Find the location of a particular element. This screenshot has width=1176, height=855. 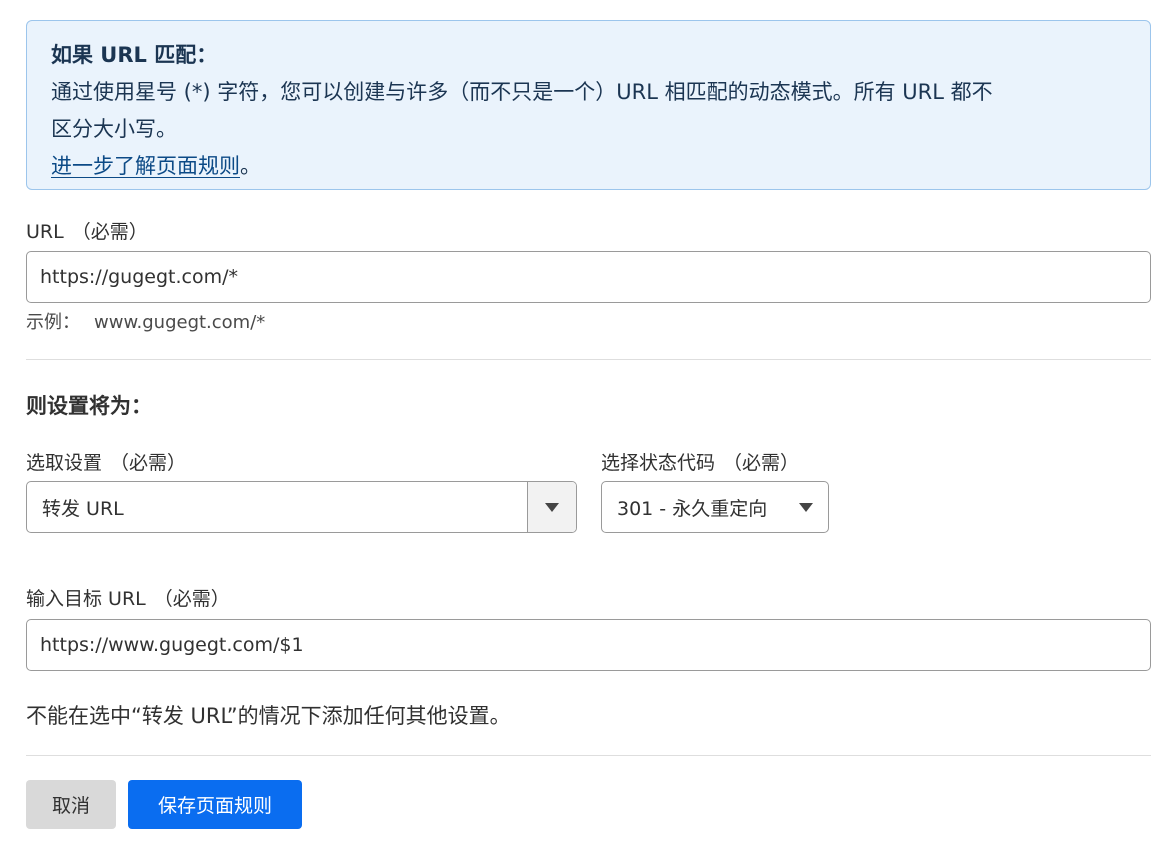

url-label-text: URL is located at coordinates (45, 232).